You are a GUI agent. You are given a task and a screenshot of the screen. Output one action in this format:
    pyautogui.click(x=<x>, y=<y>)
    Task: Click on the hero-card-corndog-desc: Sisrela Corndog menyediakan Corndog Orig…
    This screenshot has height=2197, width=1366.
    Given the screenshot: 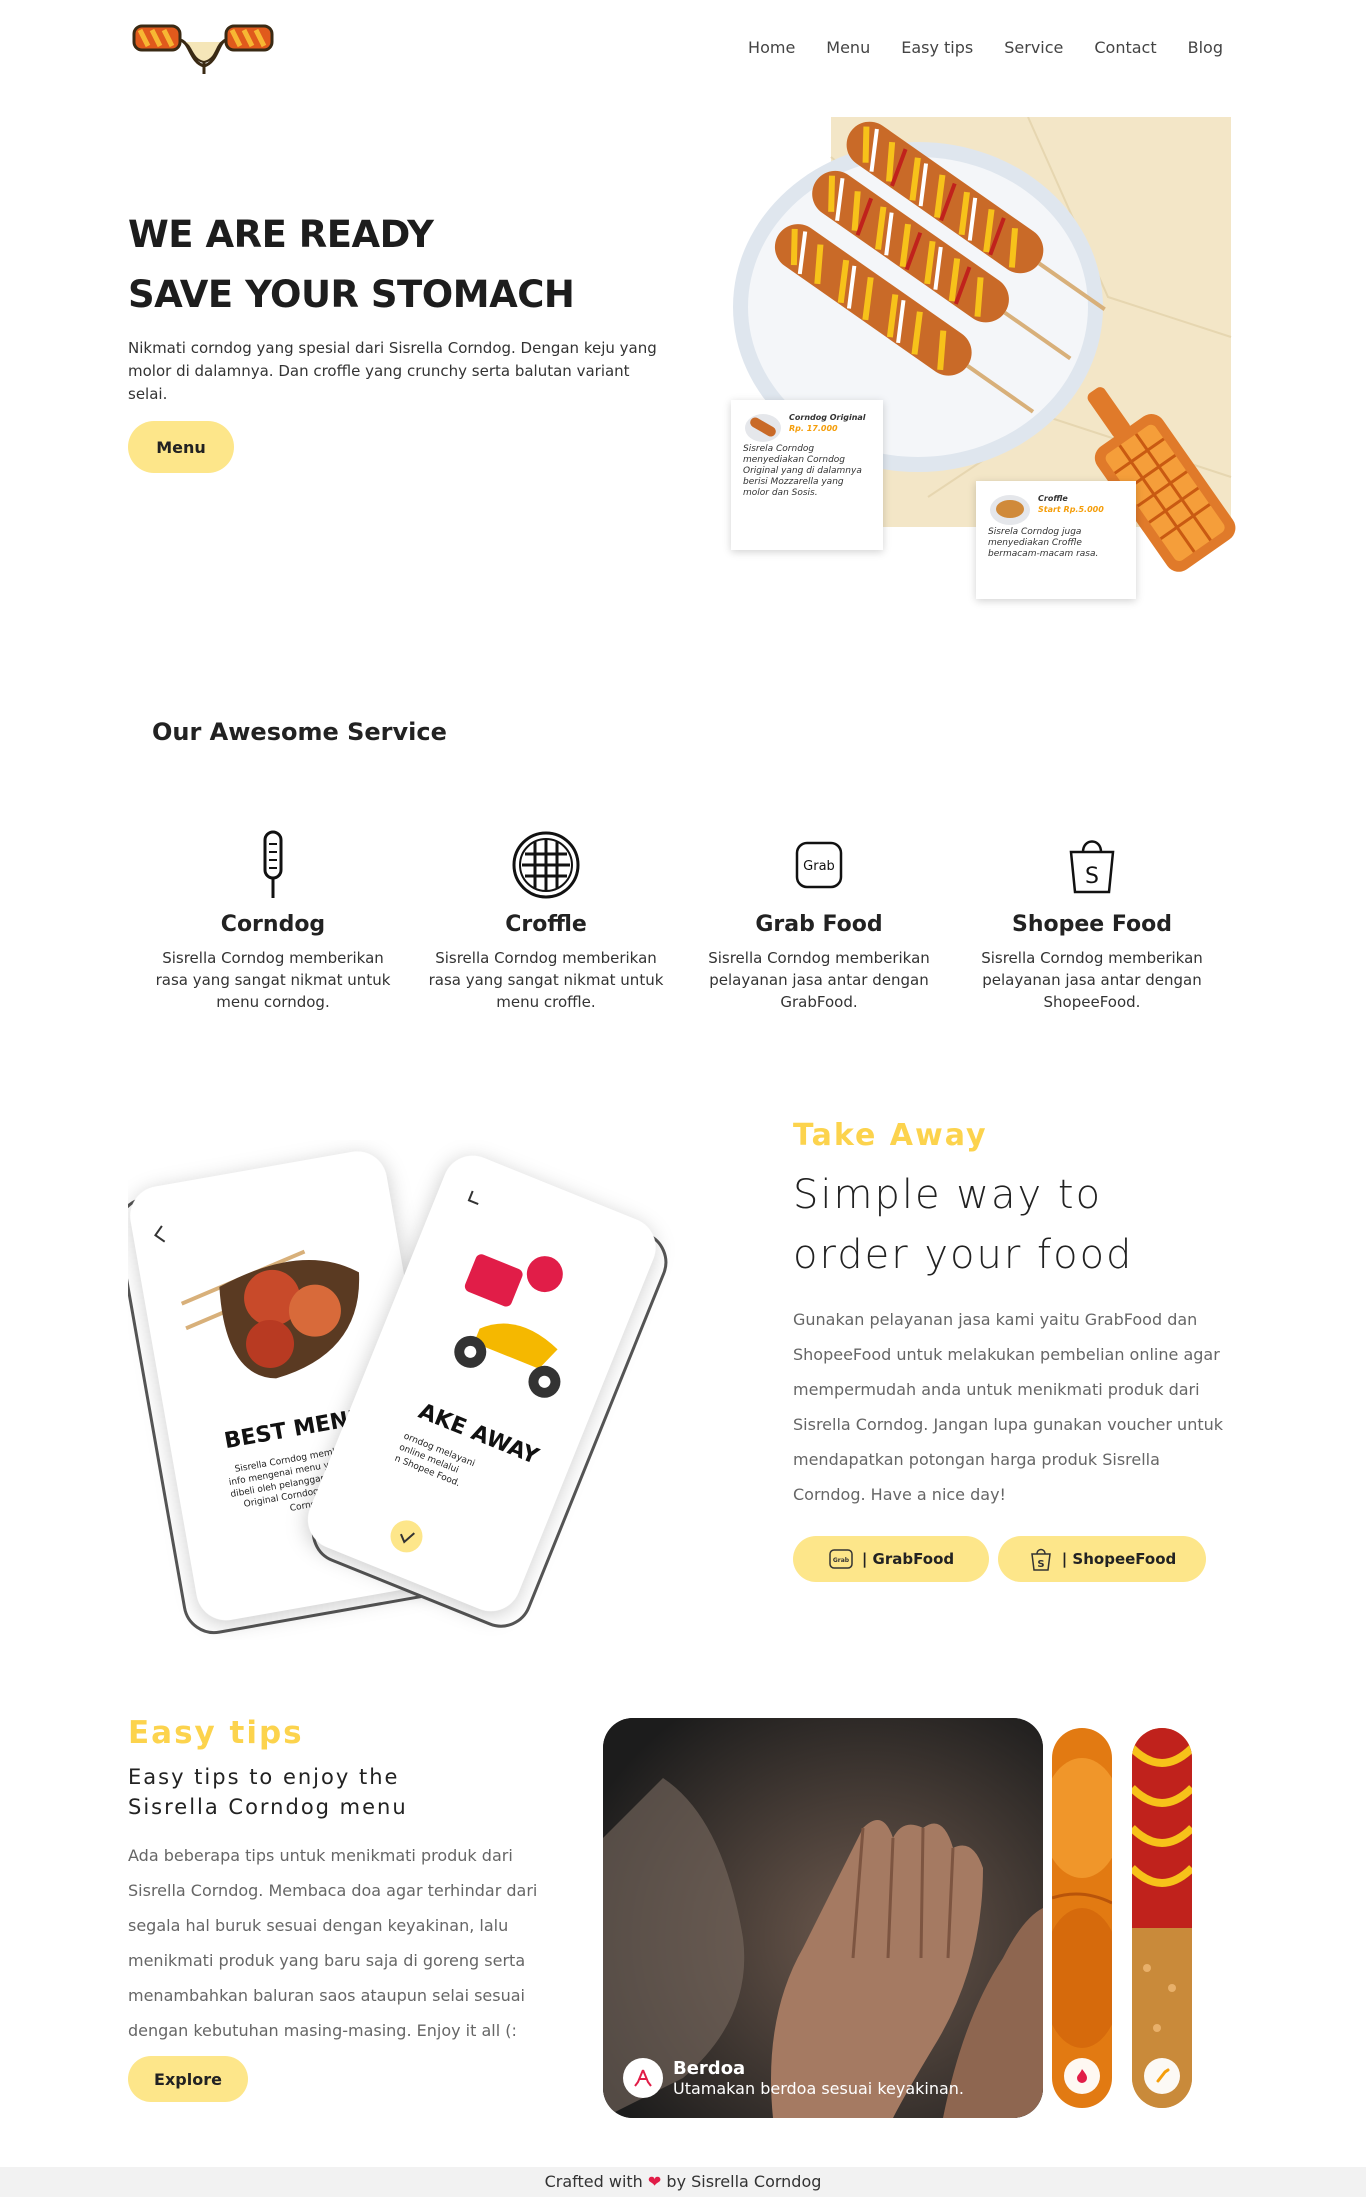 What is the action you would take?
    pyautogui.click(x=802, y=471)
    